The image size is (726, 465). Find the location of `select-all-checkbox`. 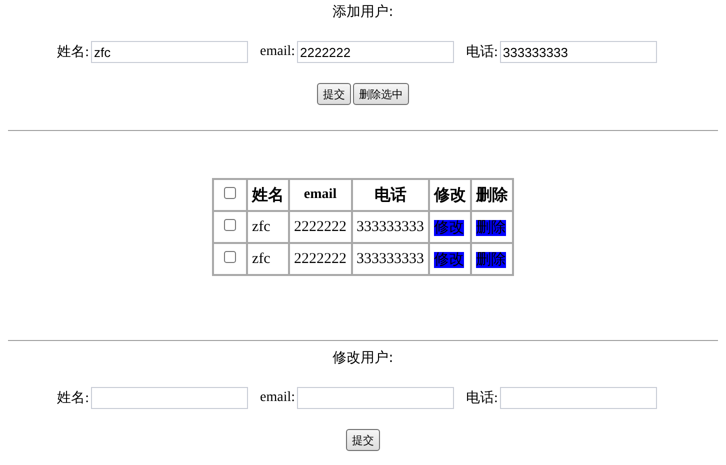

select-all-checkbox is located at coordinates (230, 193).